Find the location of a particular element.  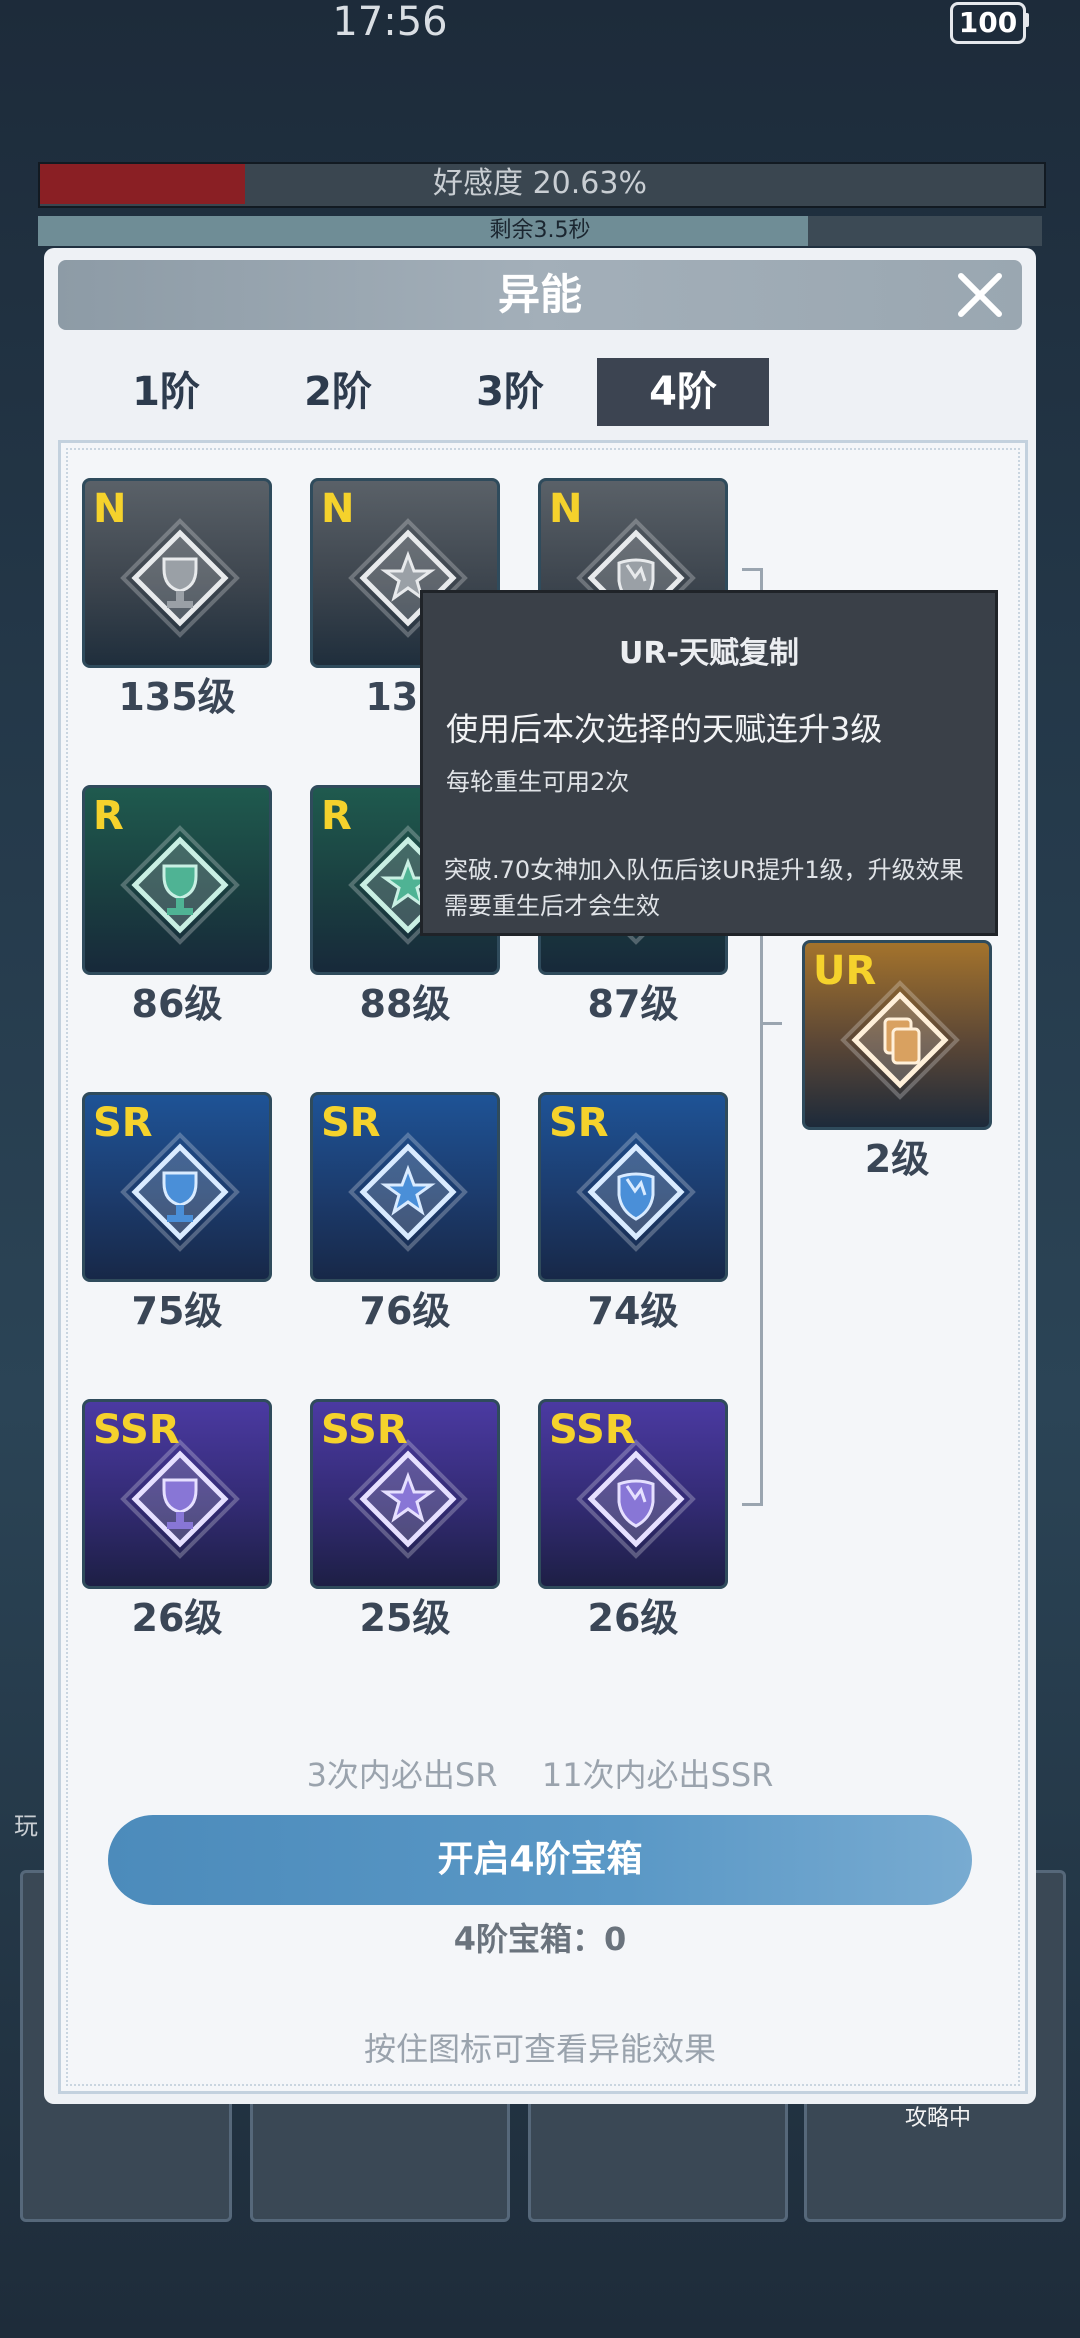

rarity-label: UR is located at coordinates (845, 971).